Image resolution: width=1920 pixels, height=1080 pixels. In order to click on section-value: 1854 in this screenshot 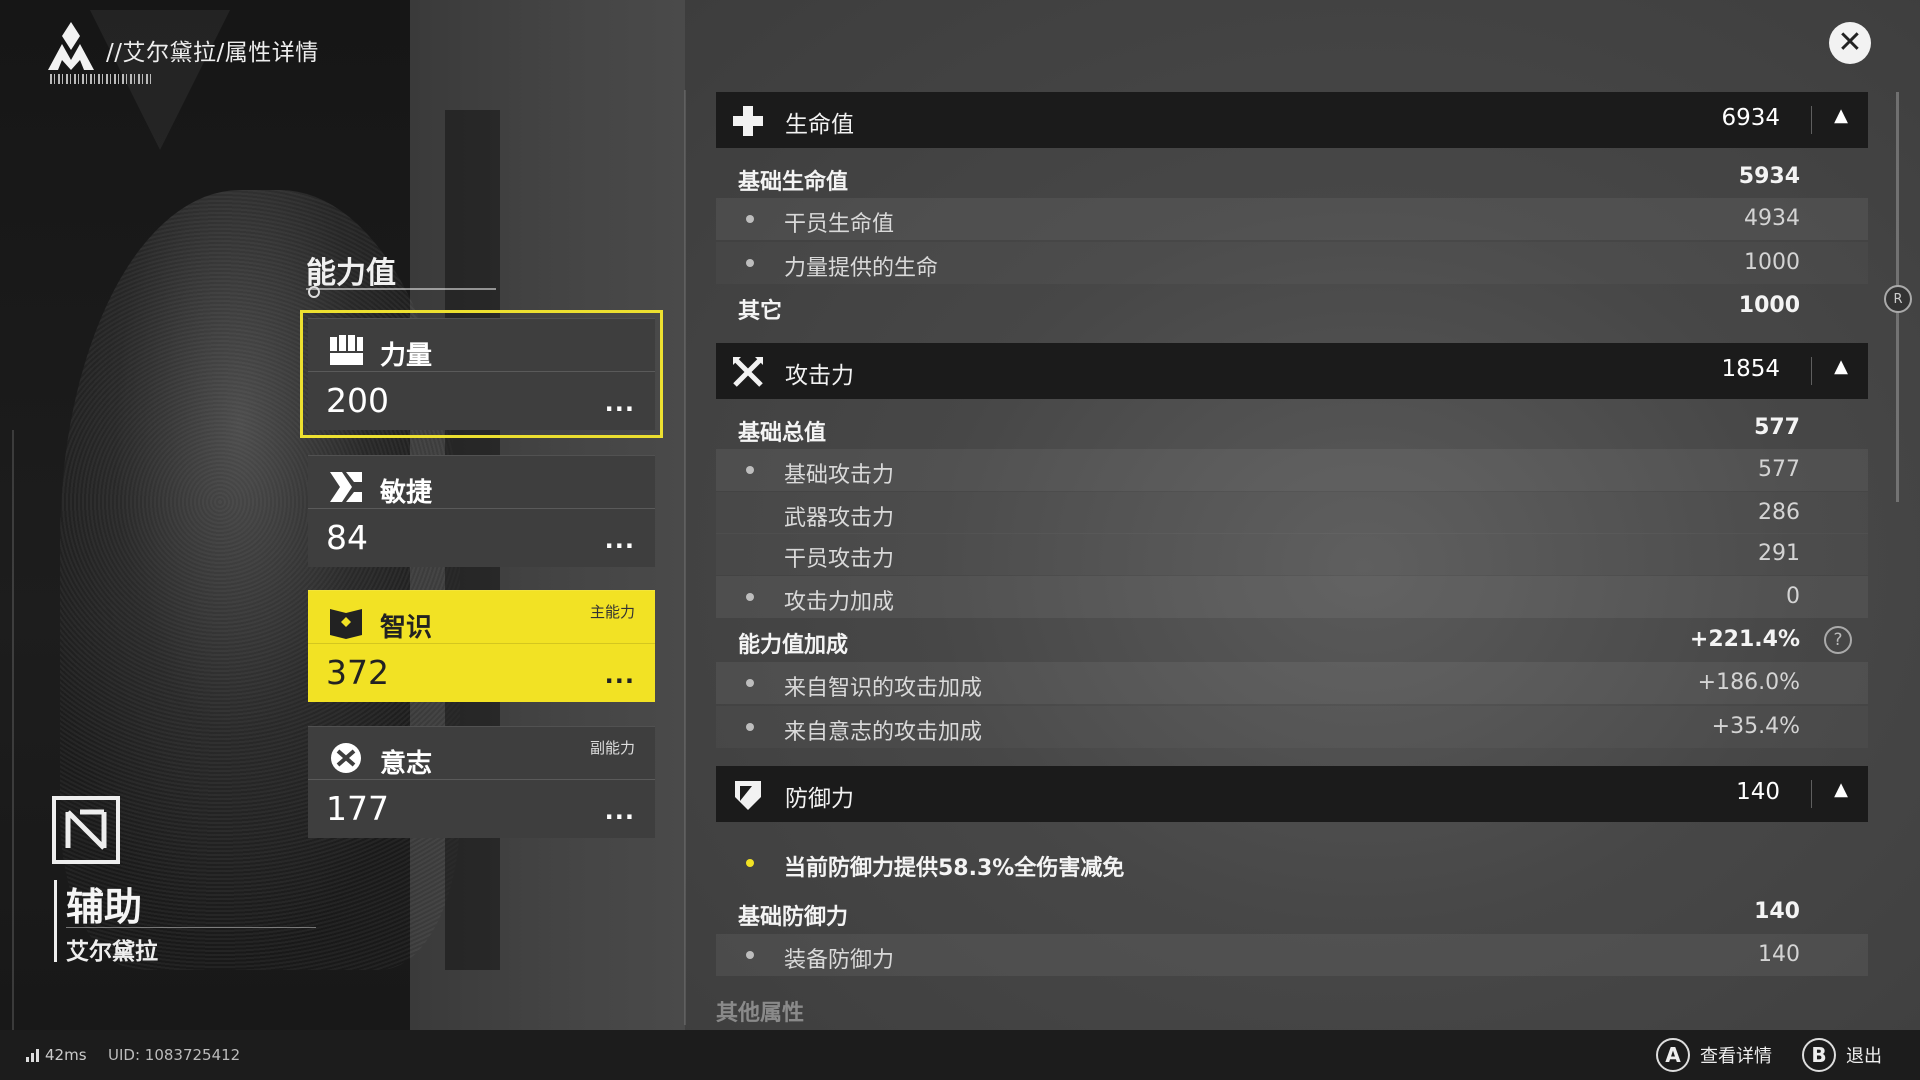, I will do `click(1750, 369)`.